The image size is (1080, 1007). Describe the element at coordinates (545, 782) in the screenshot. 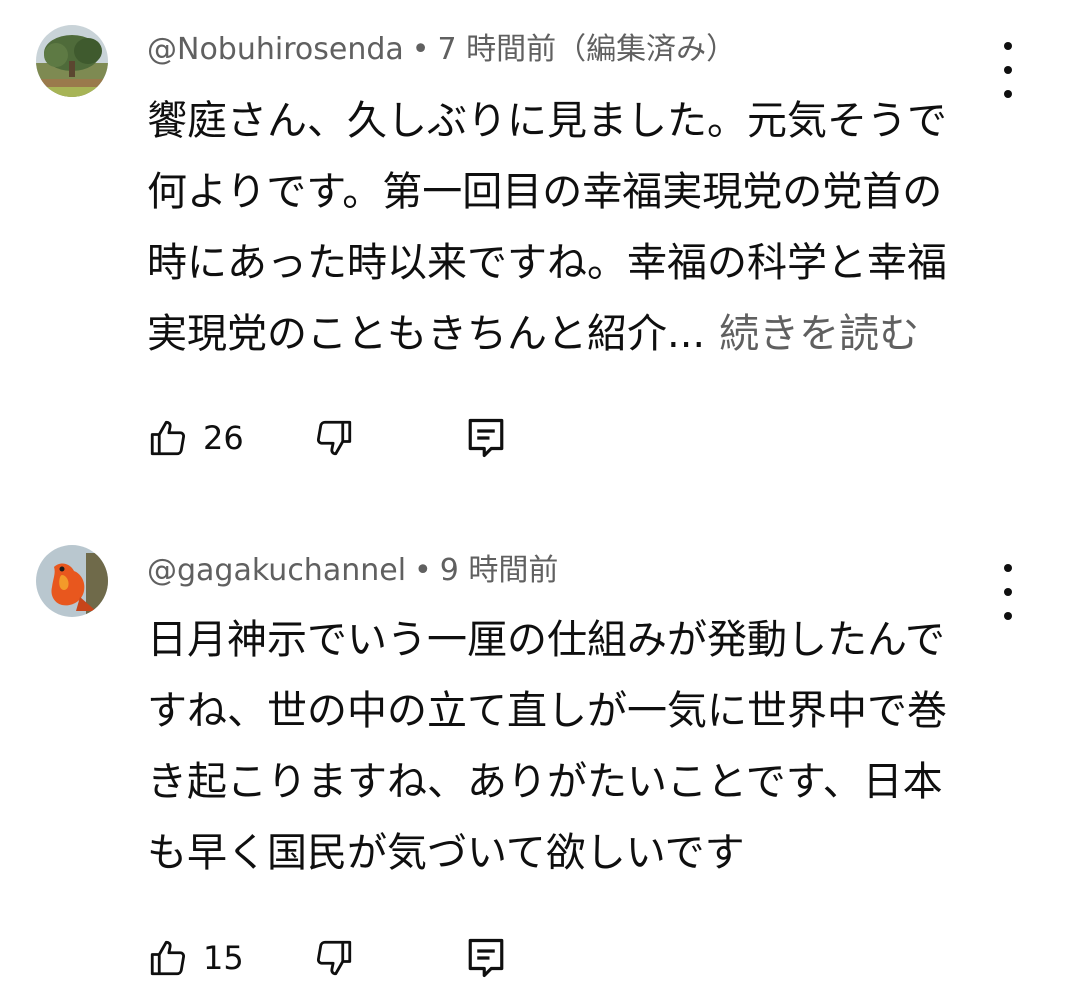

I see `comment-line: き起こりますね、ありがたいことです、日本` at that location.